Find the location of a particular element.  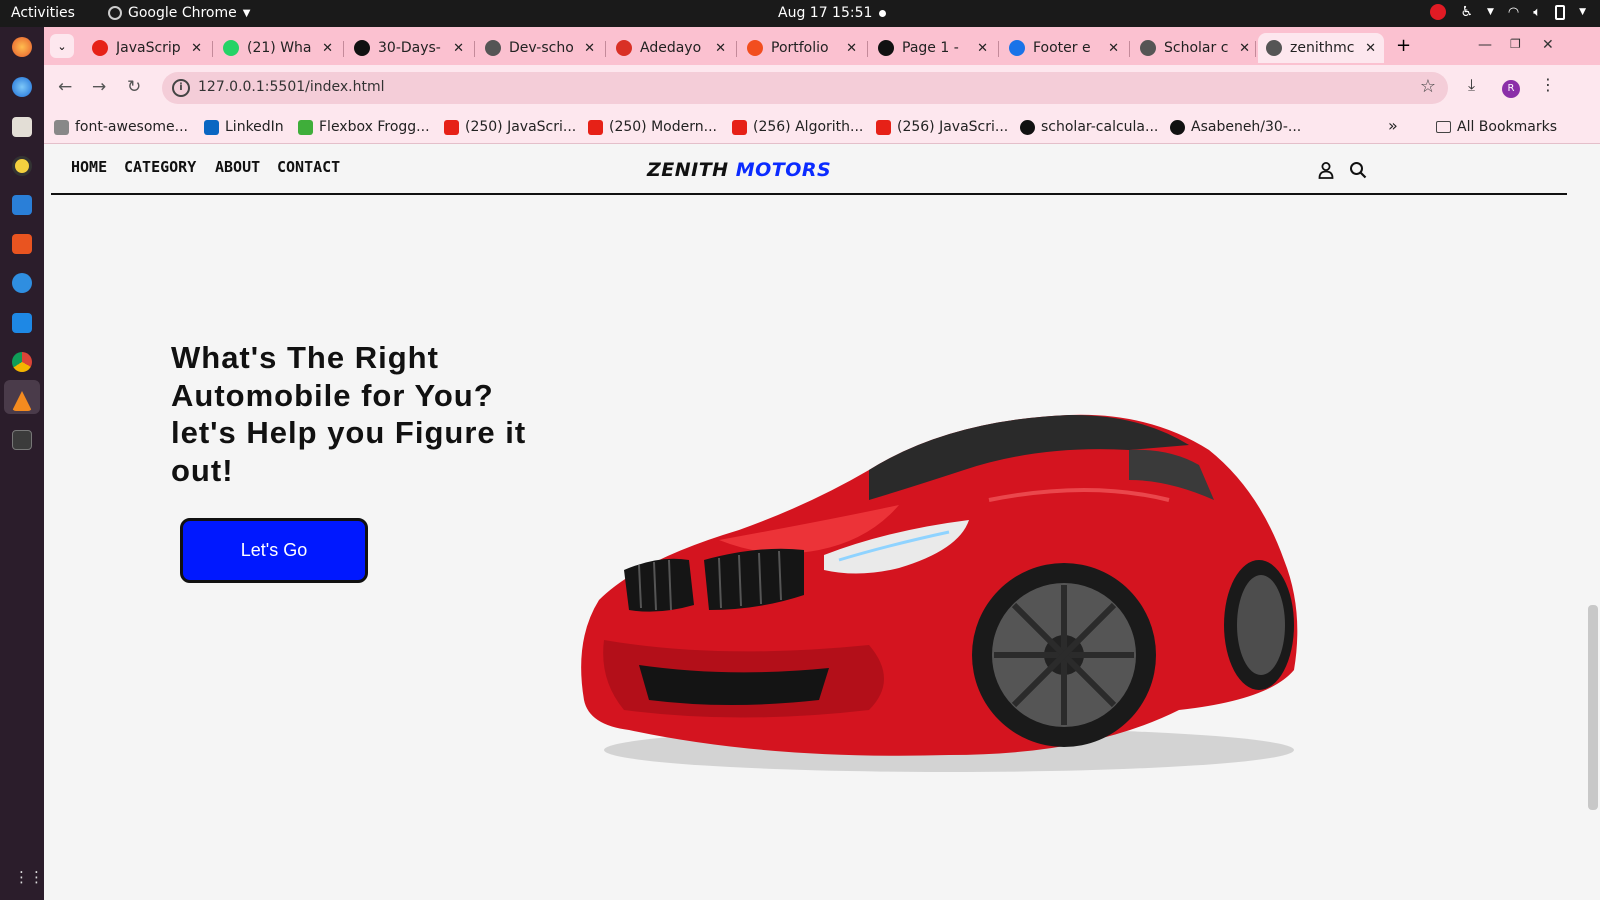

back-button: ← is located at coordinates (65, 87).